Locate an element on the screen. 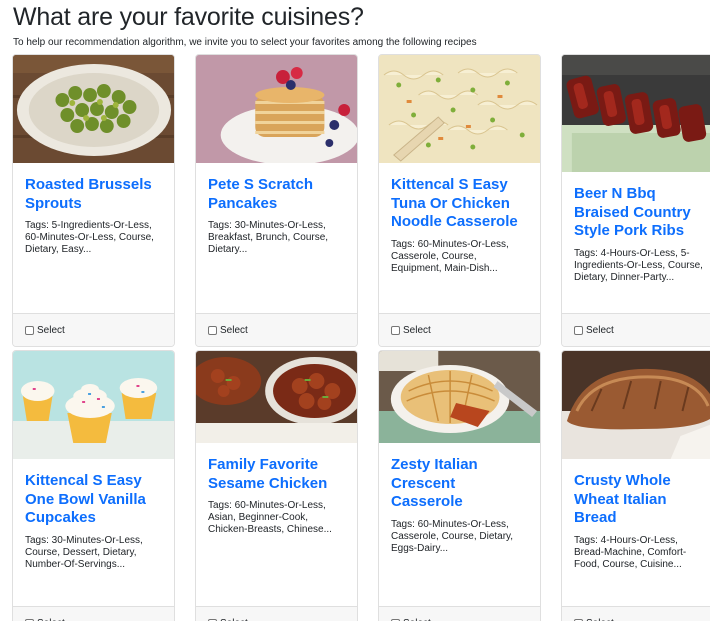 Image resolution: width=710 pixels, height=621 pixels. recipe-title: Pete S Scratch Pancakes is located at coordinates (276, 194).